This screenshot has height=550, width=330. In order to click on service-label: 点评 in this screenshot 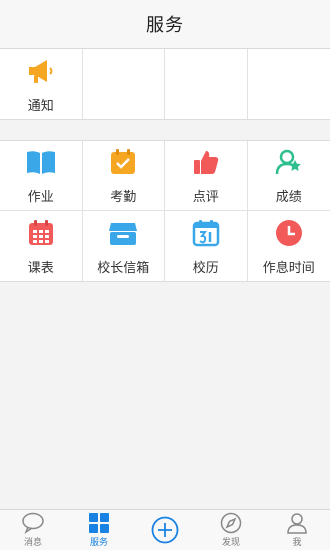, I will do `click(205, 197)`.